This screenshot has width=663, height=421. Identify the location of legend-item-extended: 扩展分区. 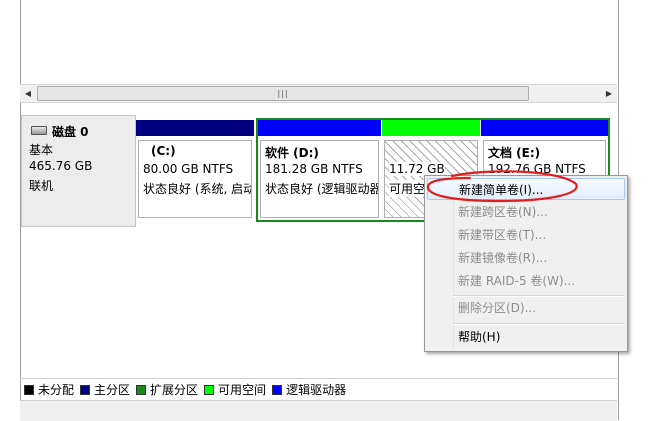
(167, 389).